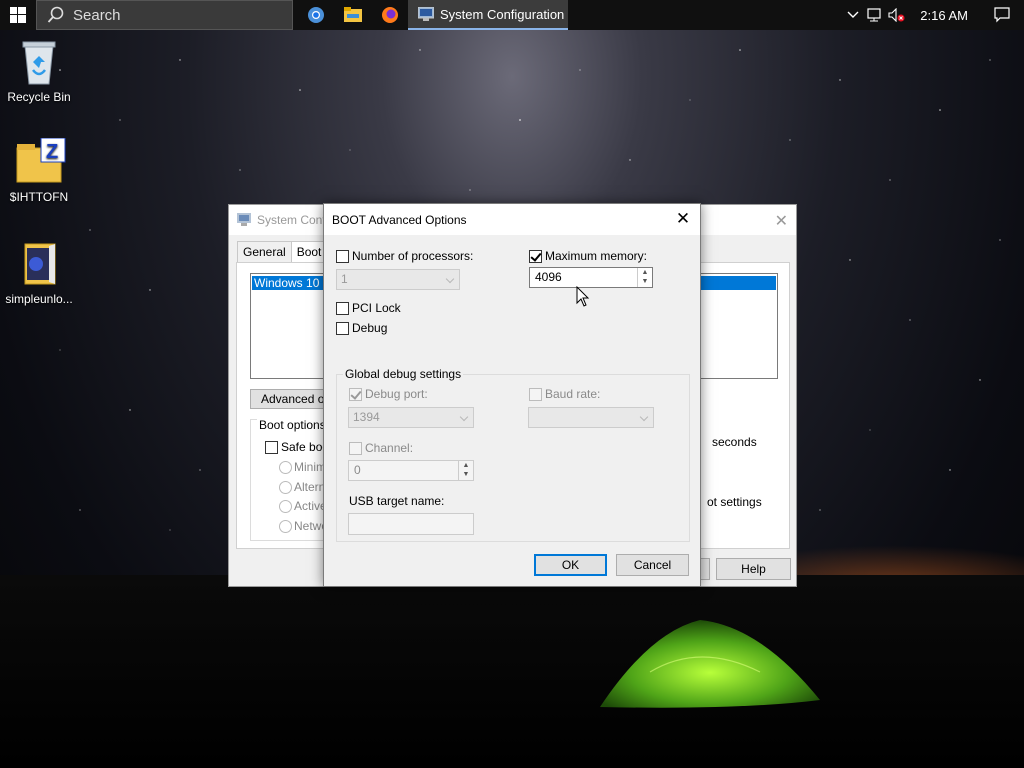  What do you see at coordinates (39, 197) in the screenshot?
I see `desktop-icon-label: $IHTTOFN` at bounding box center [39, 197].